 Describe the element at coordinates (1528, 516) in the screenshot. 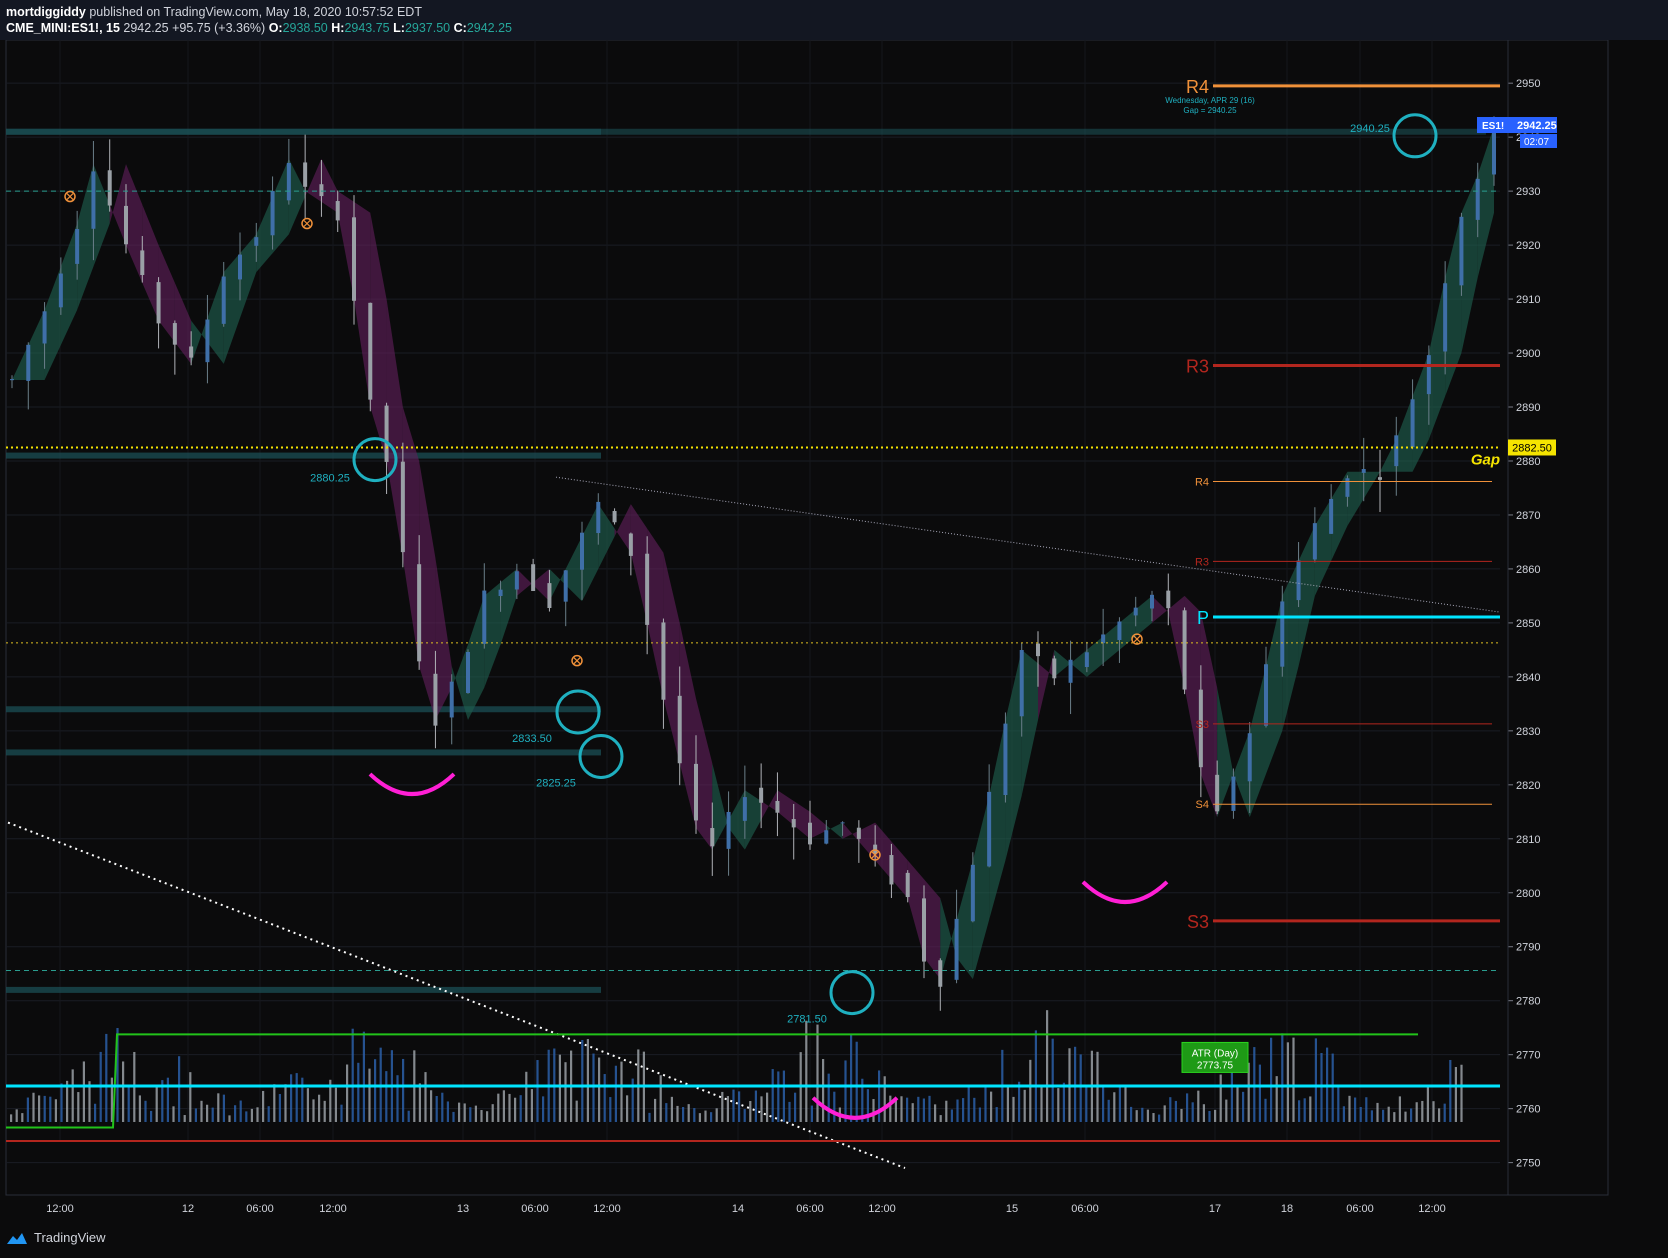

I see `price-tick-label: 2870` at that location.